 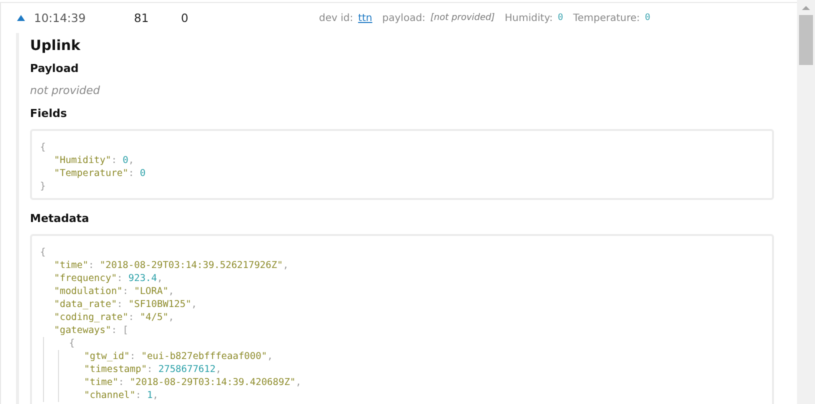 What do you see at coordinates (114, 317) in the screenshot?
I see `code-line: "coding_rate": "4/5",` at bounding box center [114, 317].